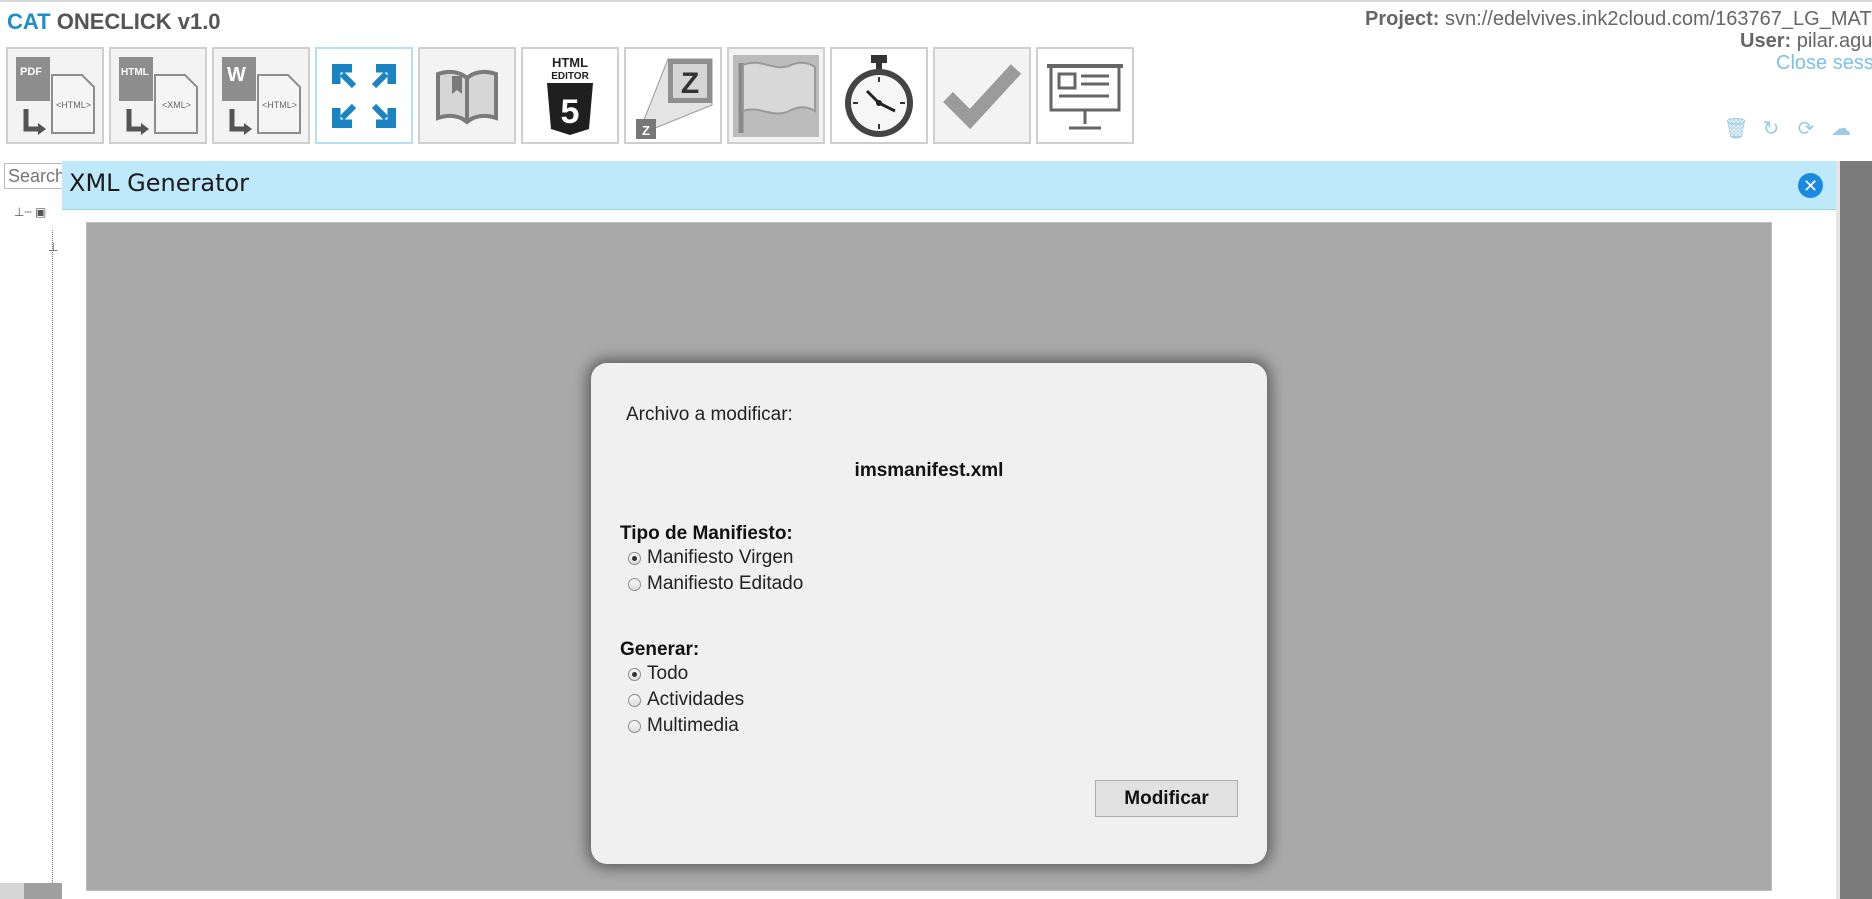  I want to click on generate-label: Generar:, so click(660, 649).